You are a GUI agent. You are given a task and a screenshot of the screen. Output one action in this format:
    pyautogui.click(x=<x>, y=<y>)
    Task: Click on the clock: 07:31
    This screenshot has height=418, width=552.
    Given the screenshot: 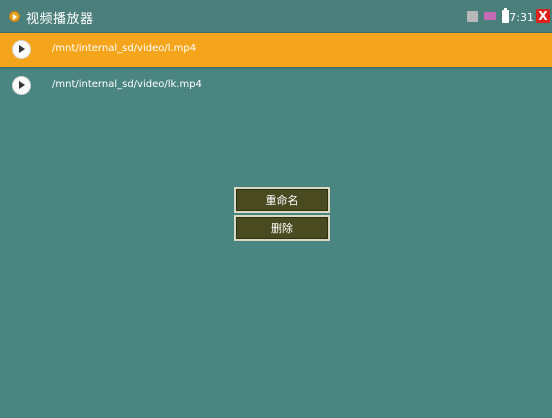 What is the action you would take?
    pyautogui.click(x=518, y=17)
    